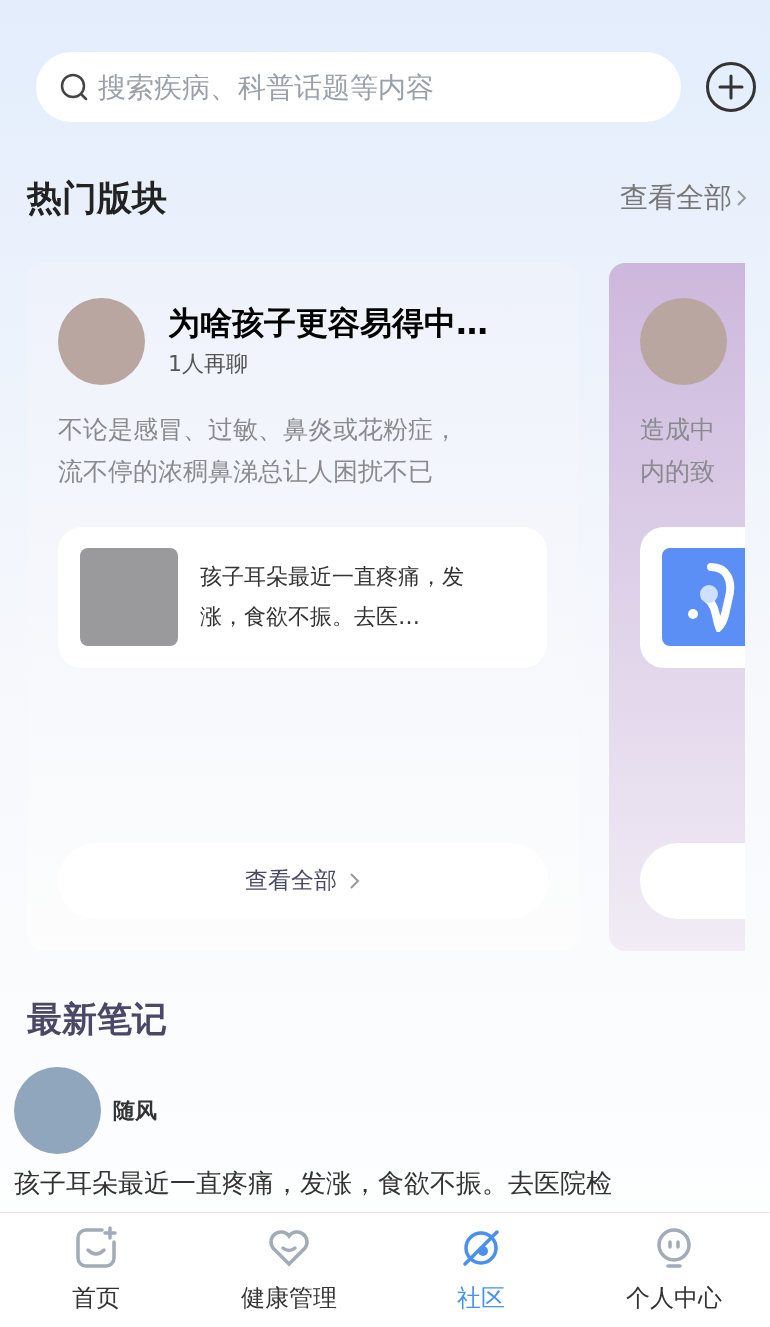 The width and height of the screenshot is (770, 1327). What do you see at coordinates (258, 450) in the screenshot?
I see `board-description: 不论是感冒、过敏、鼻炎或花粉症， 流不停的浓稠鼻涕总让人困扰不已` at bounding box center [258, 450].